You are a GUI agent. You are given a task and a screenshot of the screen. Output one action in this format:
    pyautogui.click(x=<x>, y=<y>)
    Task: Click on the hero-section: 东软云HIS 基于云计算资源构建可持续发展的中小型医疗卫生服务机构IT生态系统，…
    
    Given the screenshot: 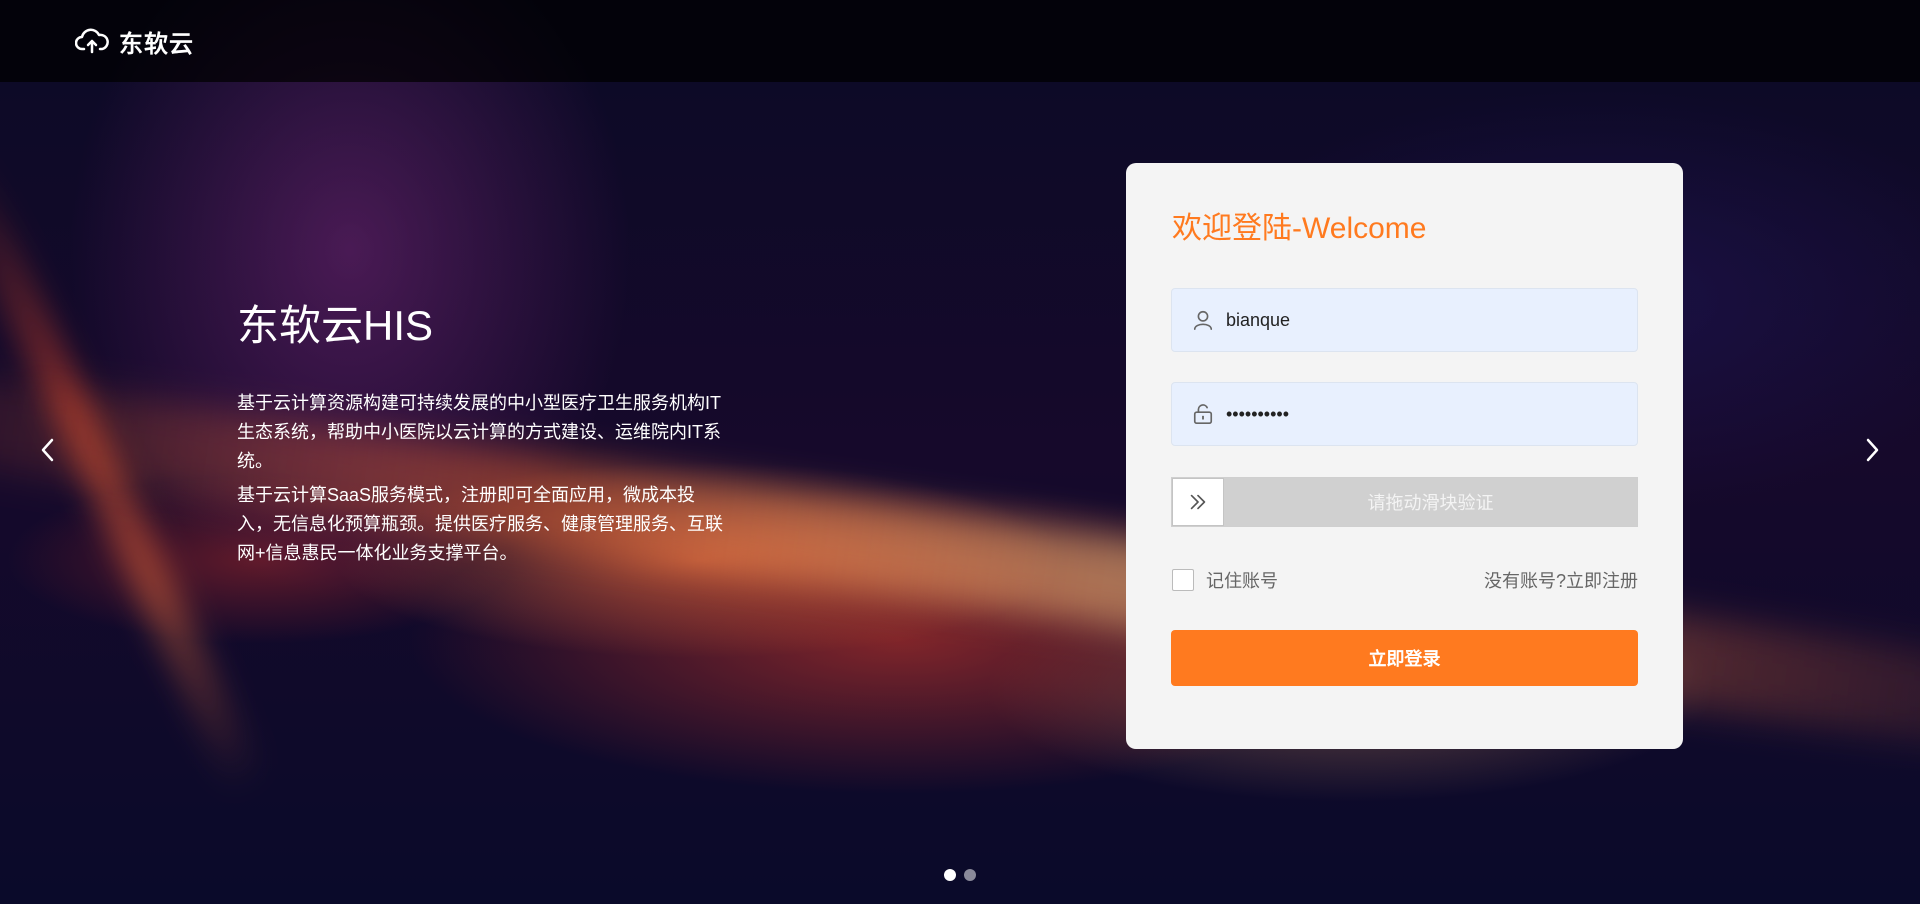 What is the action you would take?
    pyautogui.click(x=482, y=432)
    